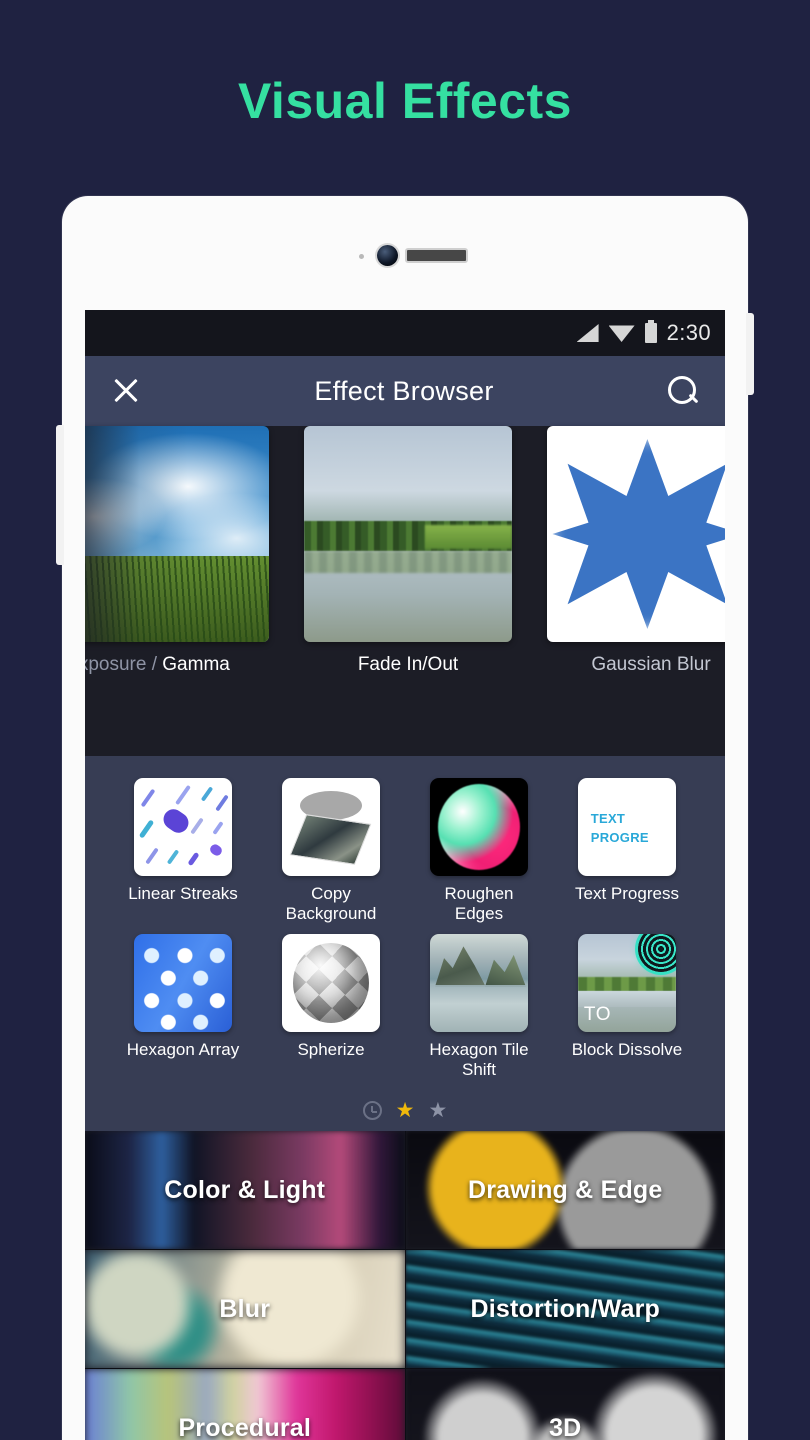 The height and width of the screenshot is (1440, 810). I want to click on category-label: 3D, so click(565, 1426).